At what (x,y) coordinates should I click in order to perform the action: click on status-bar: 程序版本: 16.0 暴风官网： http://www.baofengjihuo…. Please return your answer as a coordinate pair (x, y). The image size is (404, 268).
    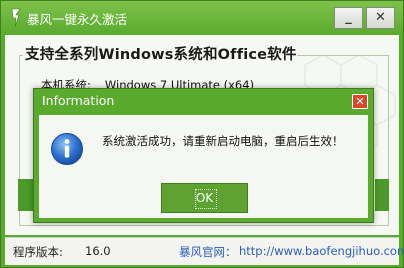
    Looking at the image, I should click on (204, 251).